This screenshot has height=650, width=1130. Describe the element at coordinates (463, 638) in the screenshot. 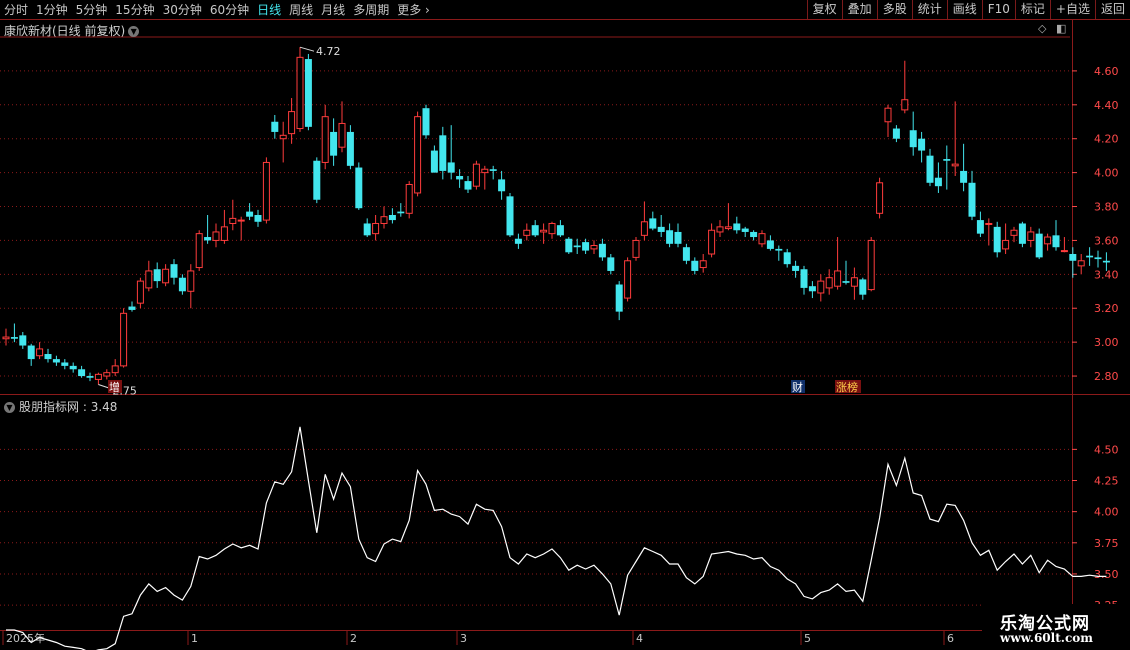

I see `x-axis-label: 3` at that location.